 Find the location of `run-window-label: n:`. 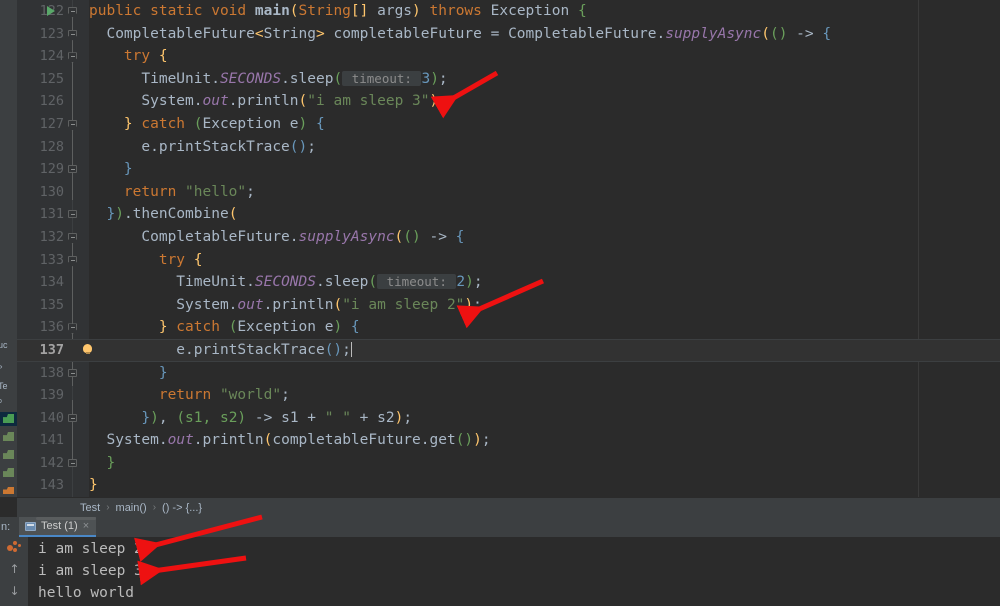

run-window-label: n: is located at coordinates (6, 527).